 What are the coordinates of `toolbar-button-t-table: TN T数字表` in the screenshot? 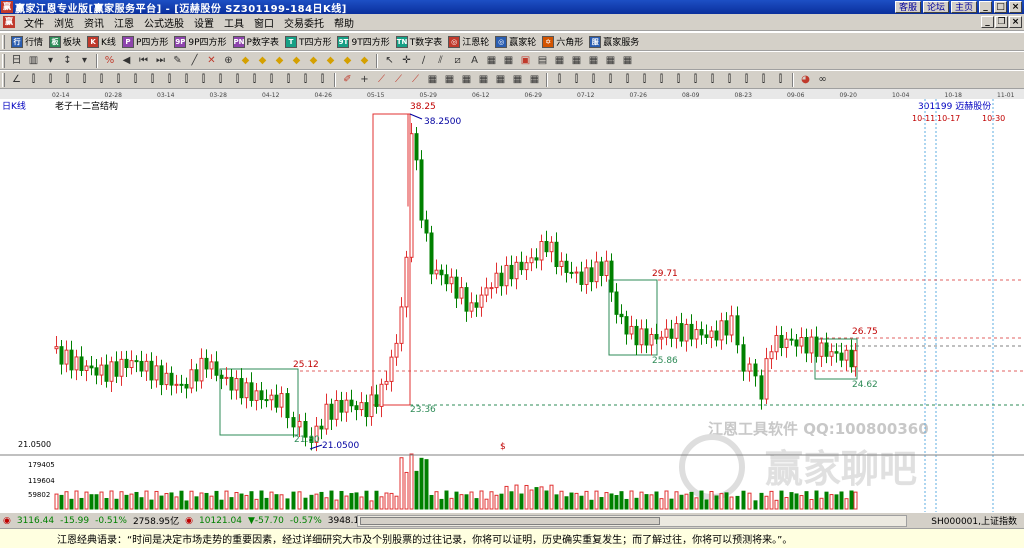 It's located at (419, 41).